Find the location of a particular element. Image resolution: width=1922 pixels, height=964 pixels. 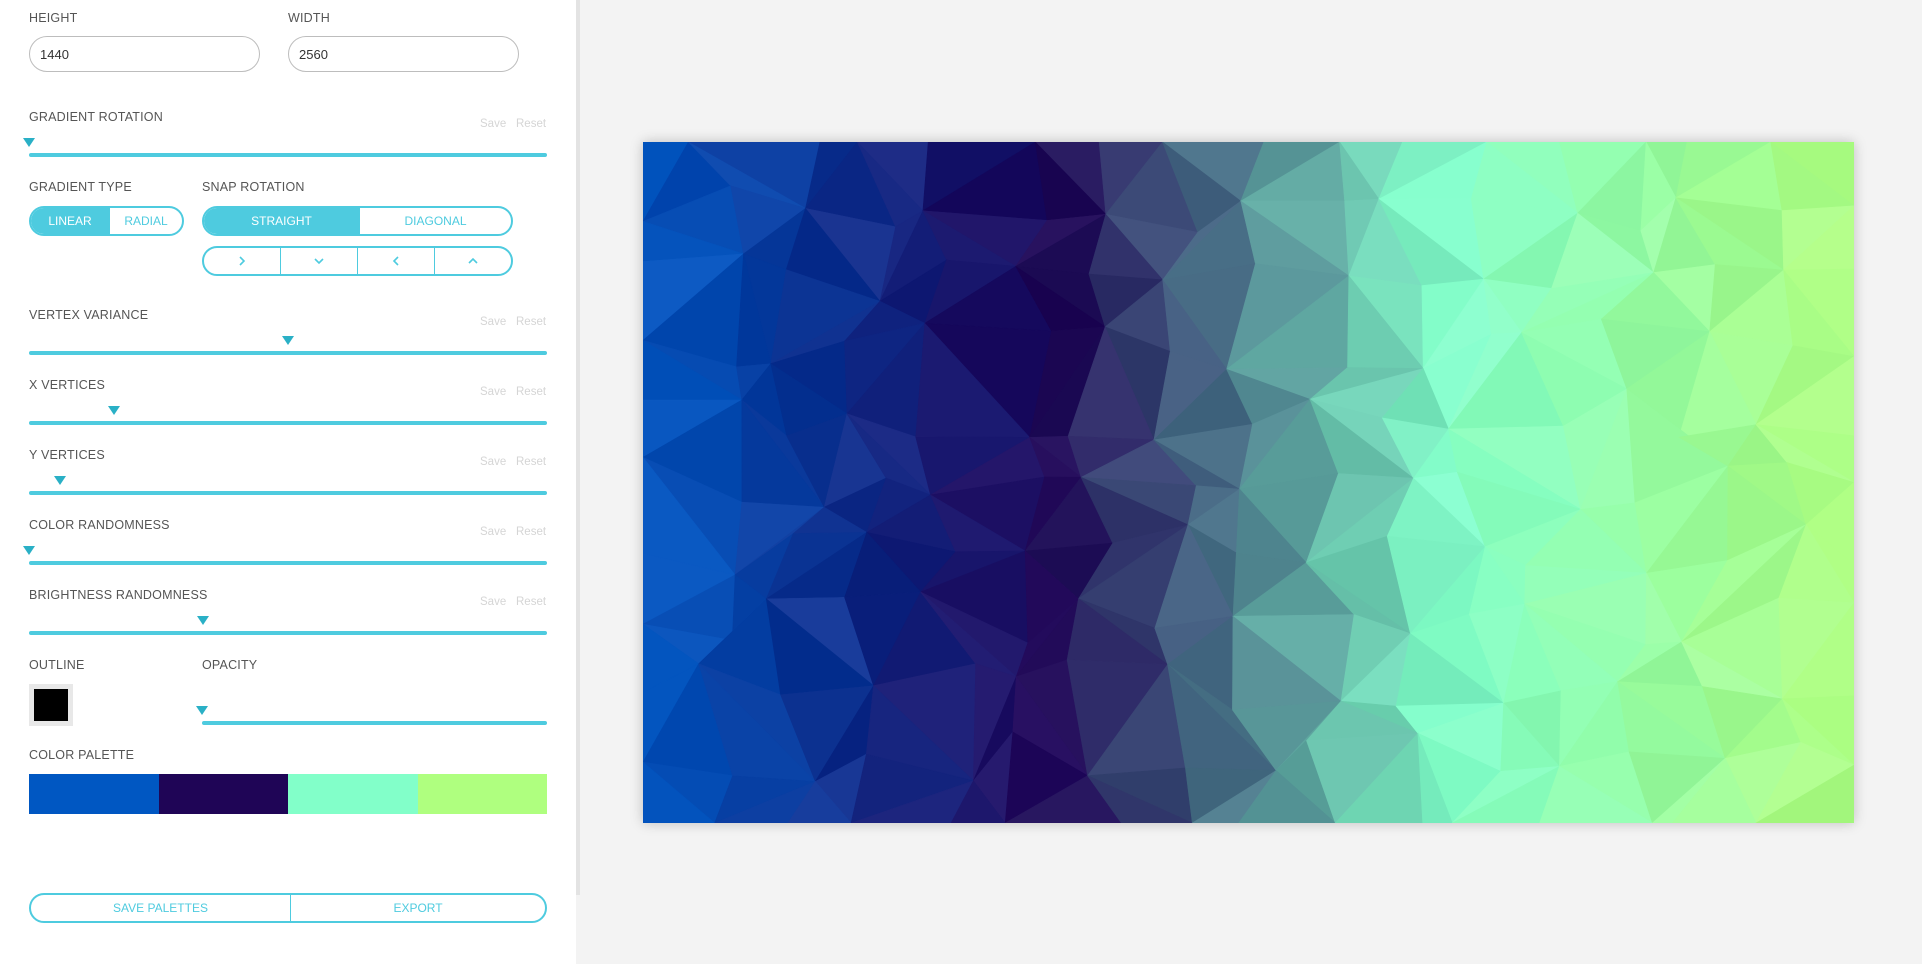

width-label: WIDTH is located at coordinates (309, 18).